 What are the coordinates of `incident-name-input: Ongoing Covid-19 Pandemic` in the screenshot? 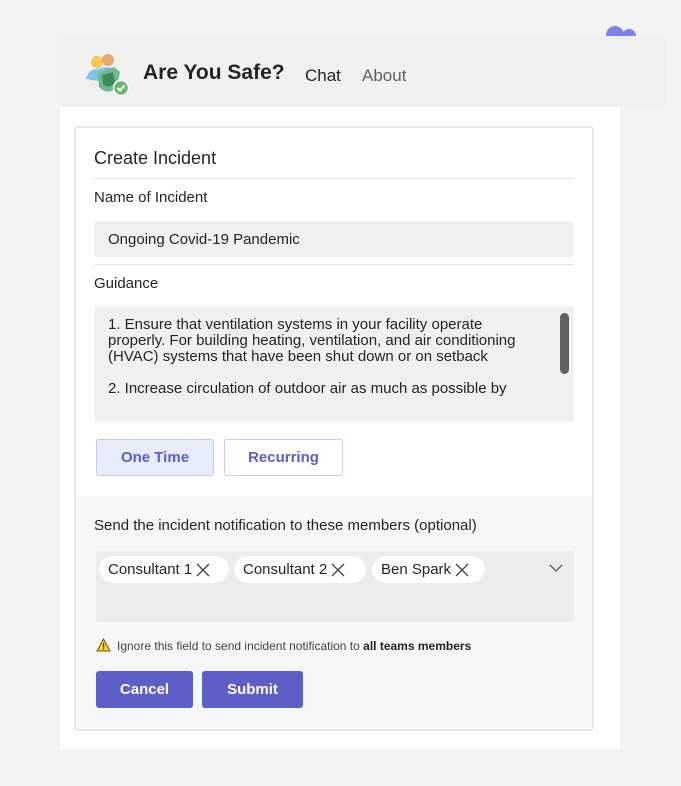 It's located at (334, 239).